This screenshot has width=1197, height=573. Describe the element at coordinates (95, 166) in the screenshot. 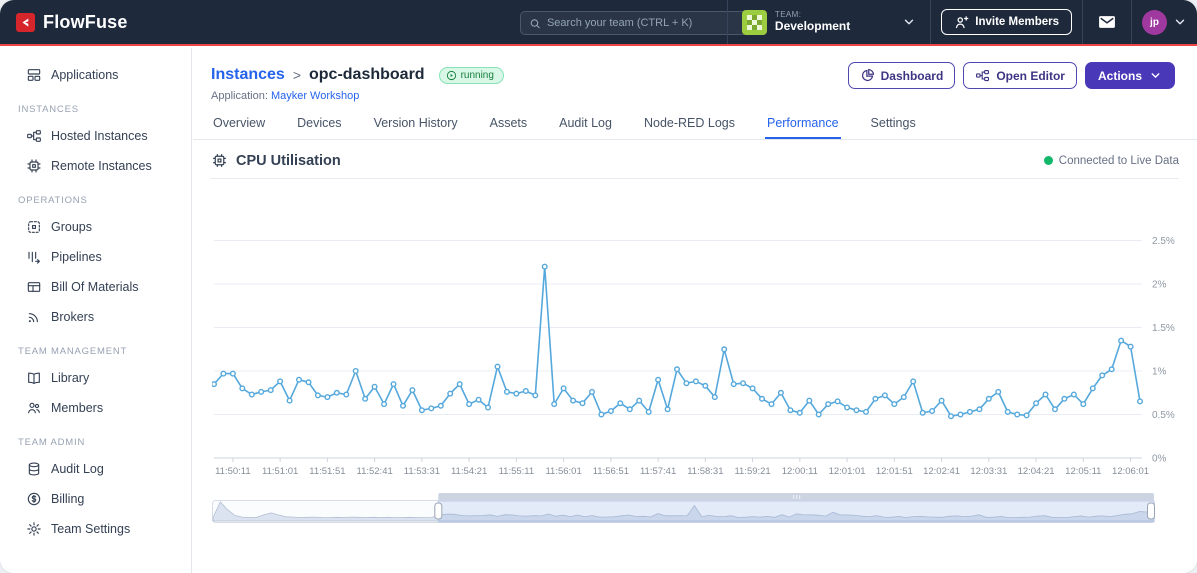

I see `sidebar-item-remote-instances: Remote Instances` at that location.